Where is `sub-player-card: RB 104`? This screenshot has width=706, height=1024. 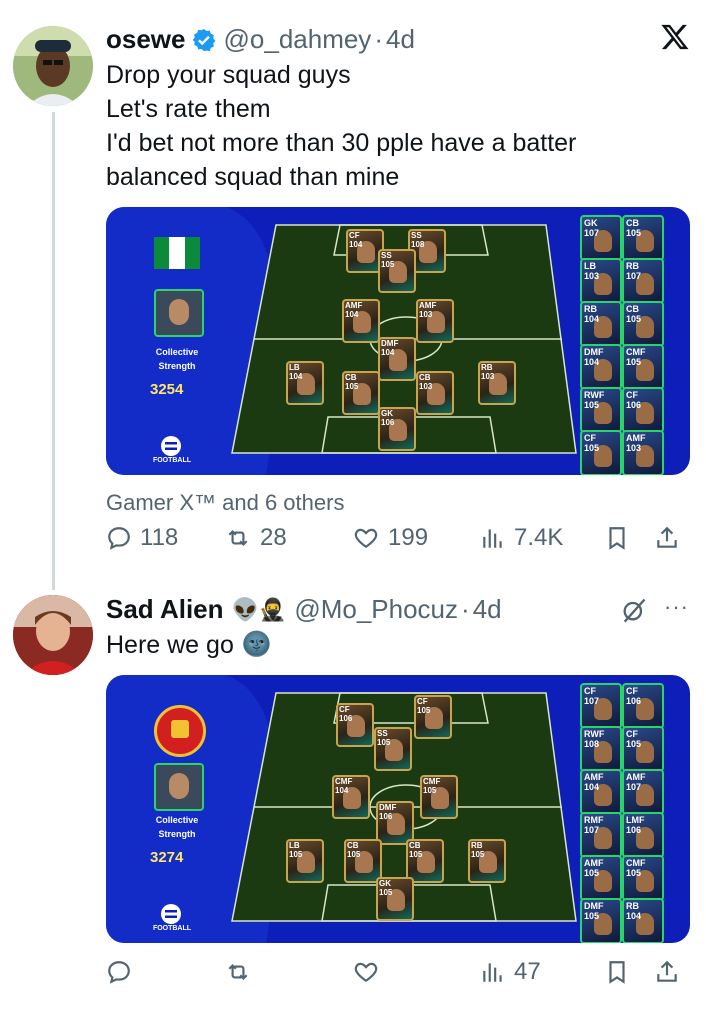 sub-player-card: RB 104 is located at coordinates (643, 920).